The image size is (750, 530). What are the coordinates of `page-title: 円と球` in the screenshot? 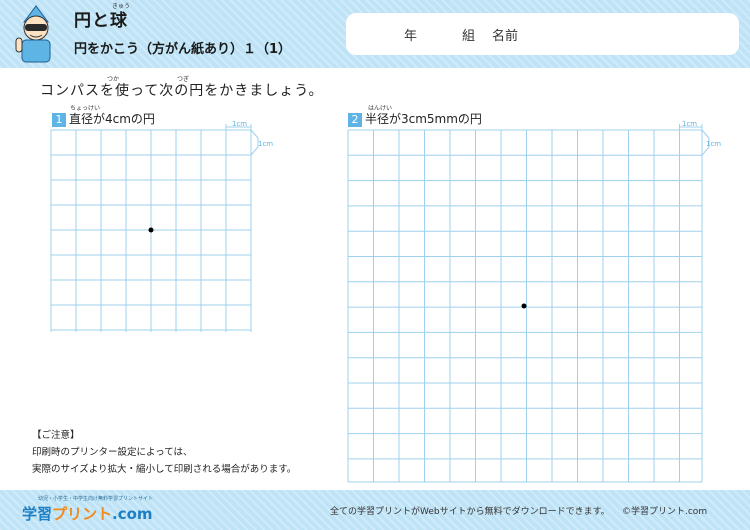 It's located at (101, 21).